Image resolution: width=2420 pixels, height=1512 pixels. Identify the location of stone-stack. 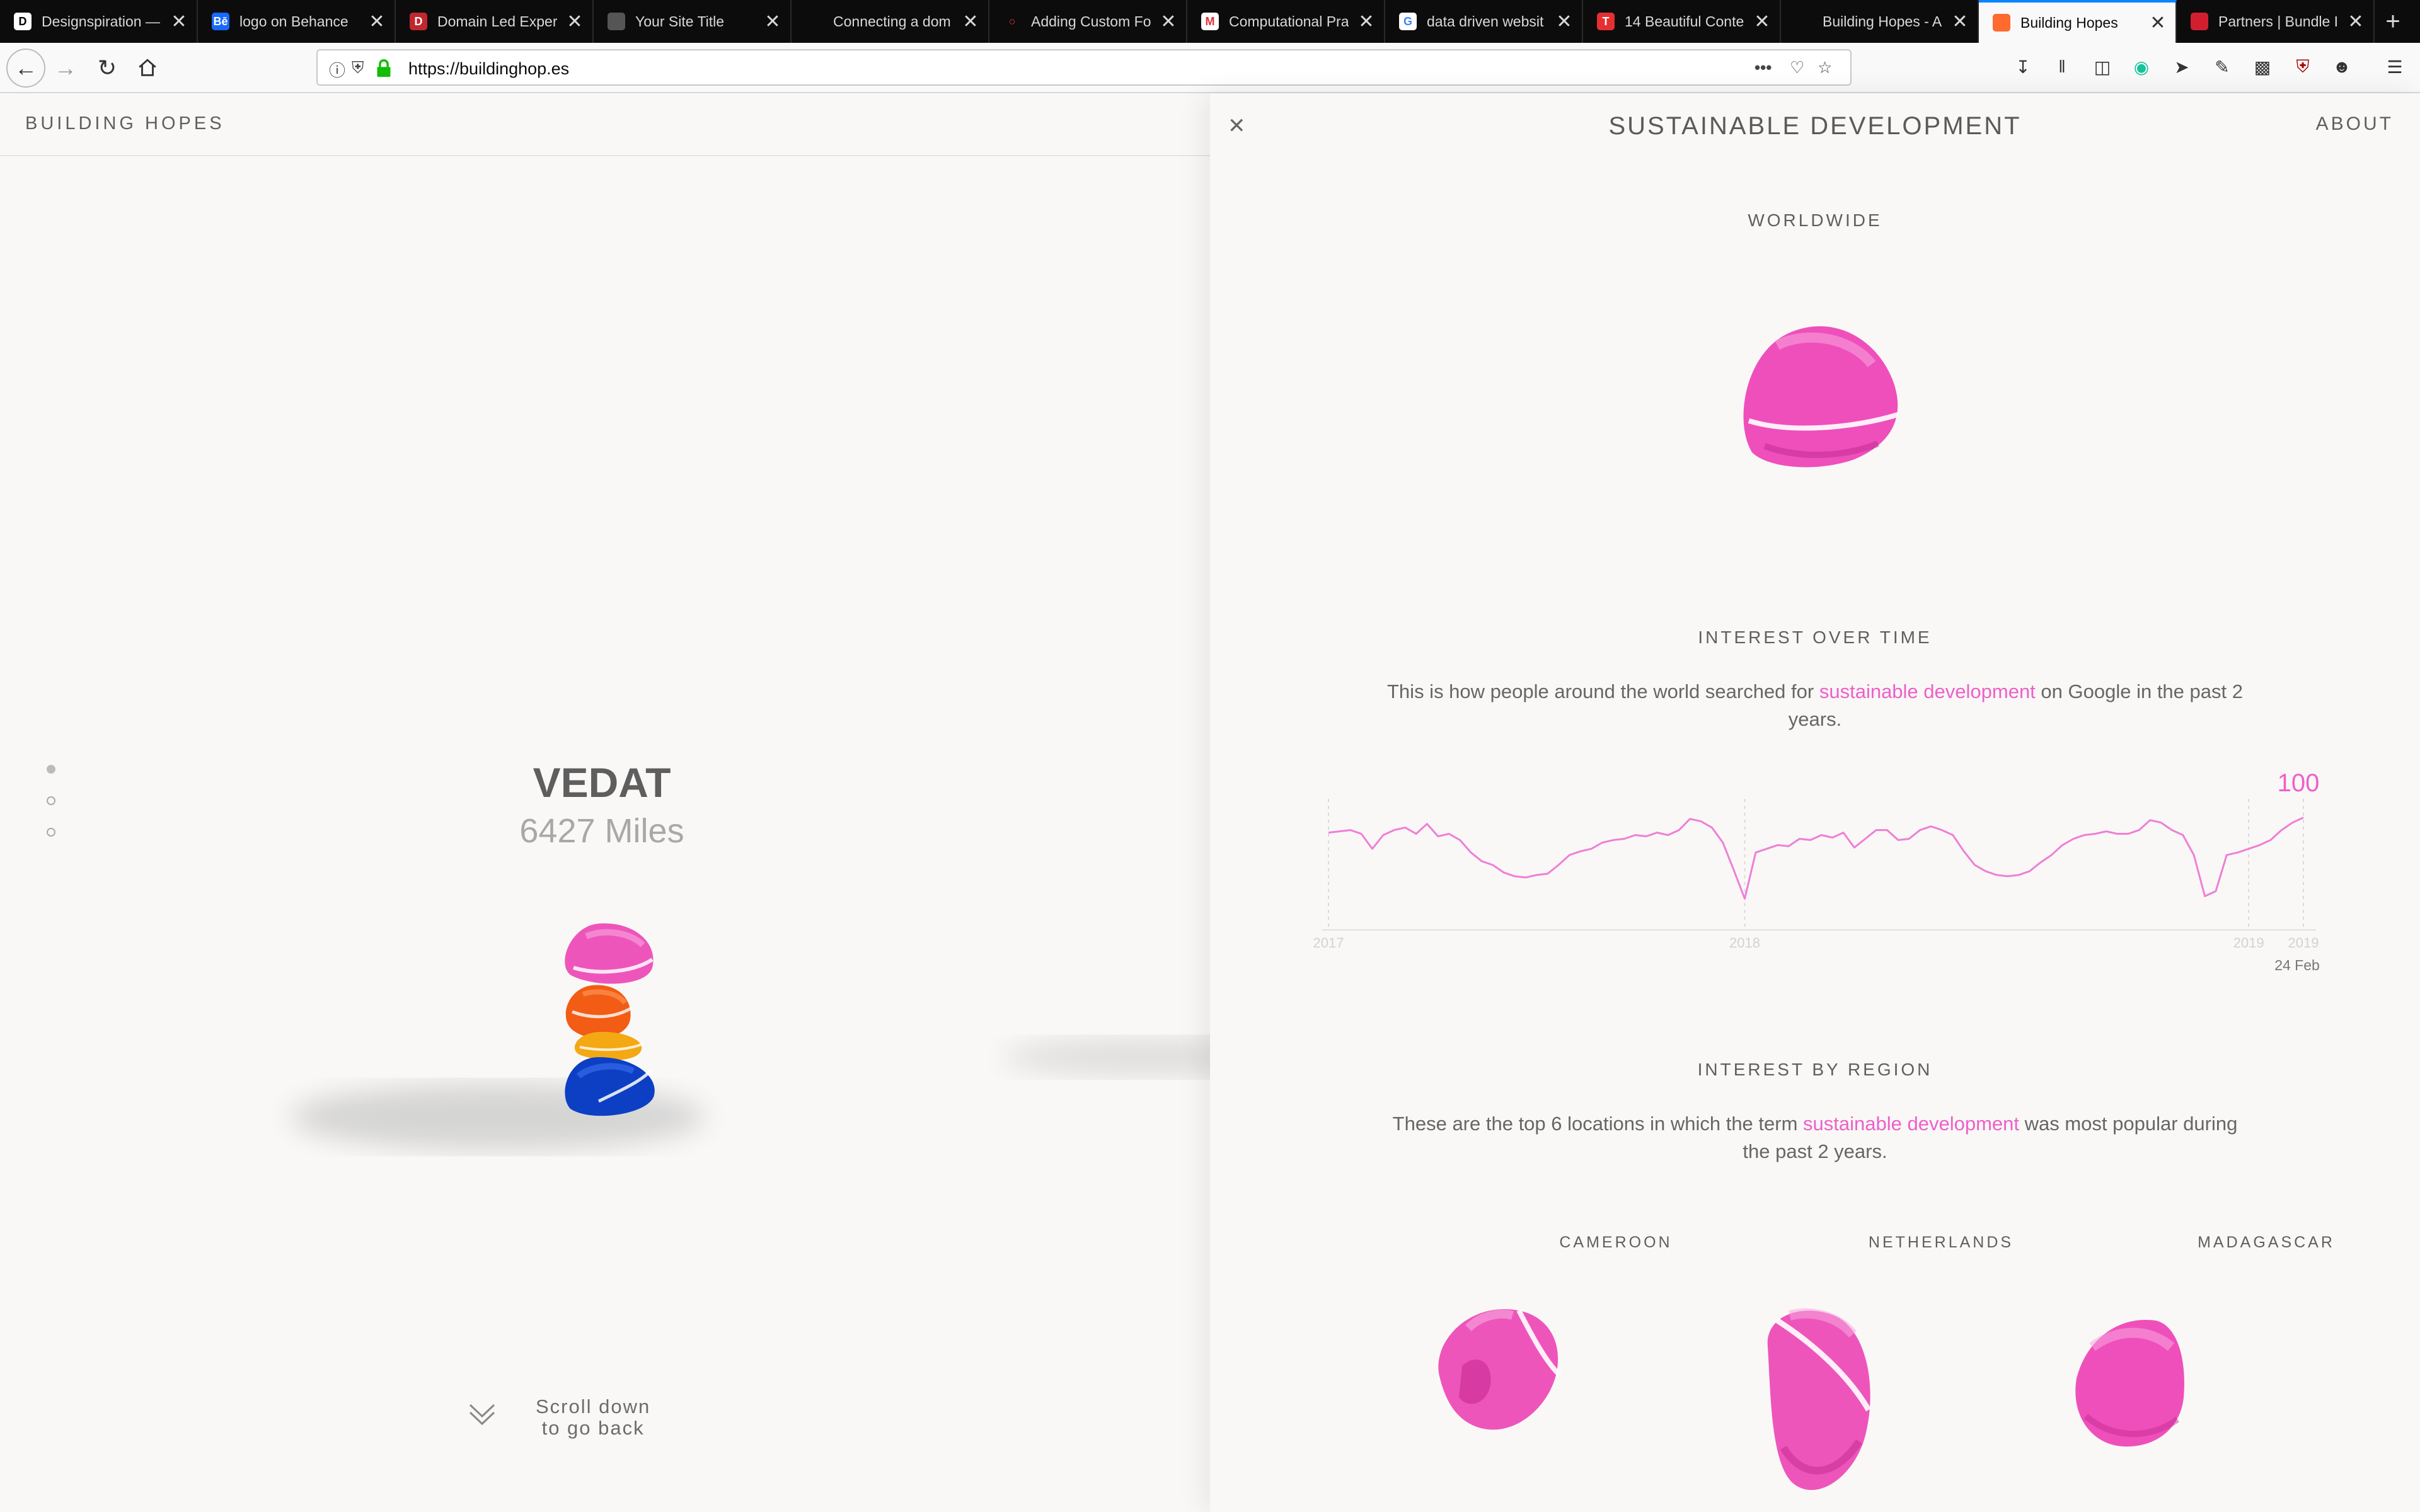
(586, 1000).